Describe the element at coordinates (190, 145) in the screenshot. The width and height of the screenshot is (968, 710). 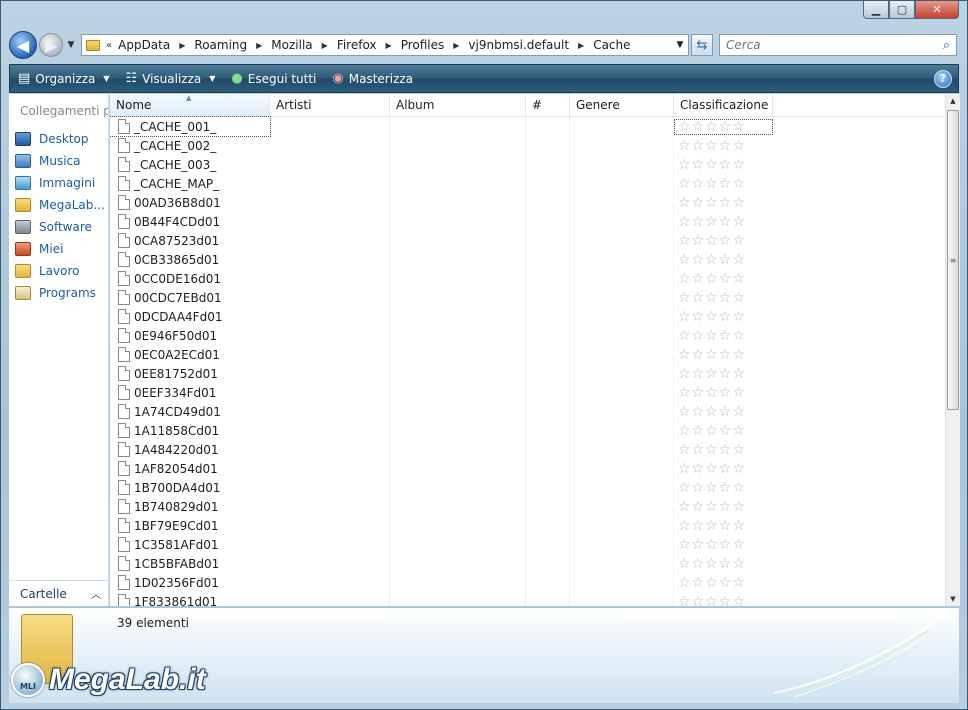
I see `file-name-cell: _CACHE_002_` at that location.